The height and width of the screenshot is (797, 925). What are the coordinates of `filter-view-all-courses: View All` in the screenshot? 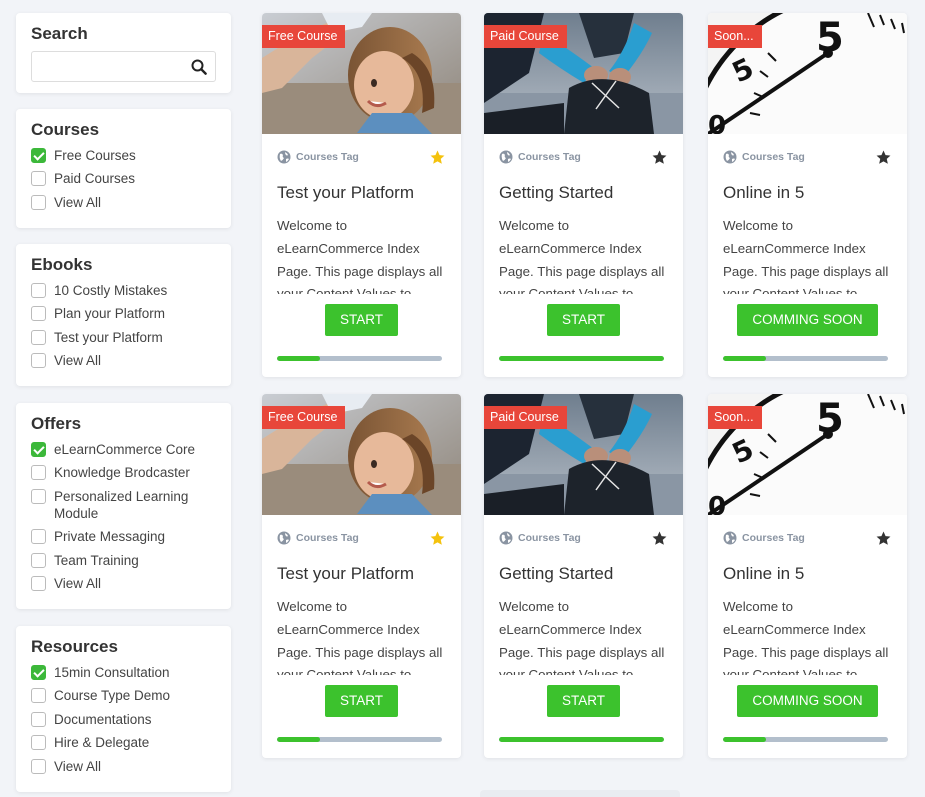 It's located at (123, 202).